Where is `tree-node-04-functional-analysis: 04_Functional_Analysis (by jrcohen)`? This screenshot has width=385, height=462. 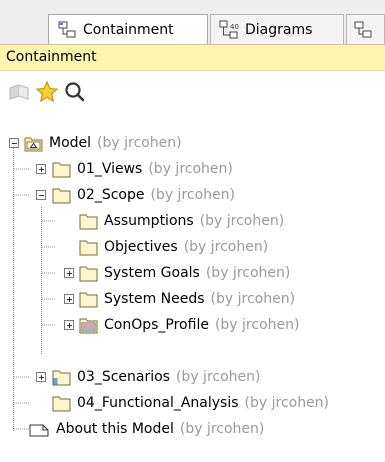 tree-node-04-functional-analysis: 04_Functional_Analysis (by jrcohen) is located at coordinates (190, 403).